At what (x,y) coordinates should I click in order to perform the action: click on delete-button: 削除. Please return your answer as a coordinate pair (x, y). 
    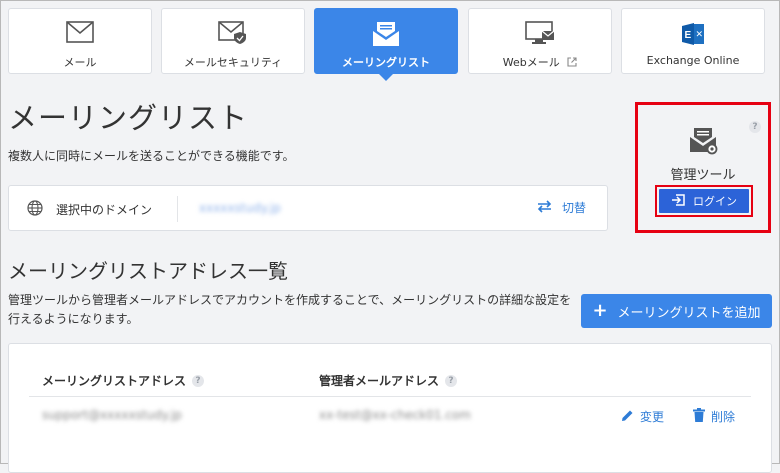
    Looking at the image, I should click on (714, 416).